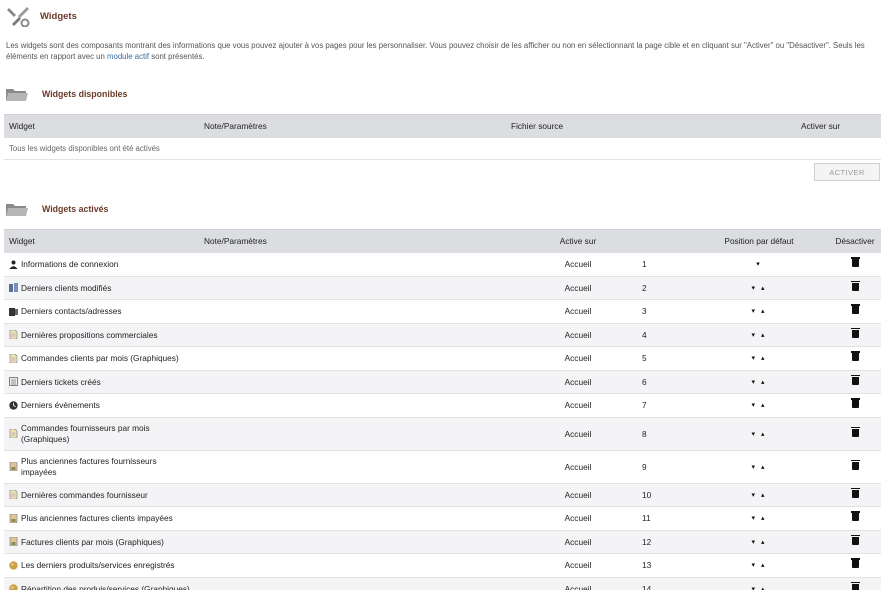 The height and width of the screenshot is (590, 885). What do you see at coordinates (663, 358) in the screenshot?
I see `position-number-cell: 5` at bounding box center [663, 358].